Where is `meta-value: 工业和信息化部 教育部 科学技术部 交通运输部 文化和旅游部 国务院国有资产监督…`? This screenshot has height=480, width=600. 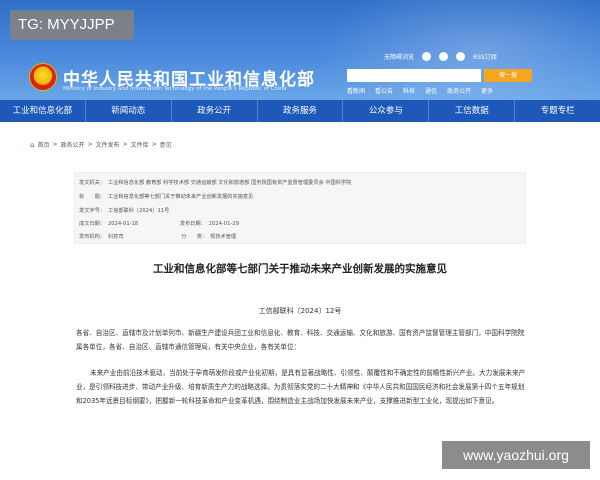
meta-value: 工业和信息化部 教育部 科学技术部 交通运输部 文化和旅游部 国务院国有资产监督… is located at coordinates (229, 183).